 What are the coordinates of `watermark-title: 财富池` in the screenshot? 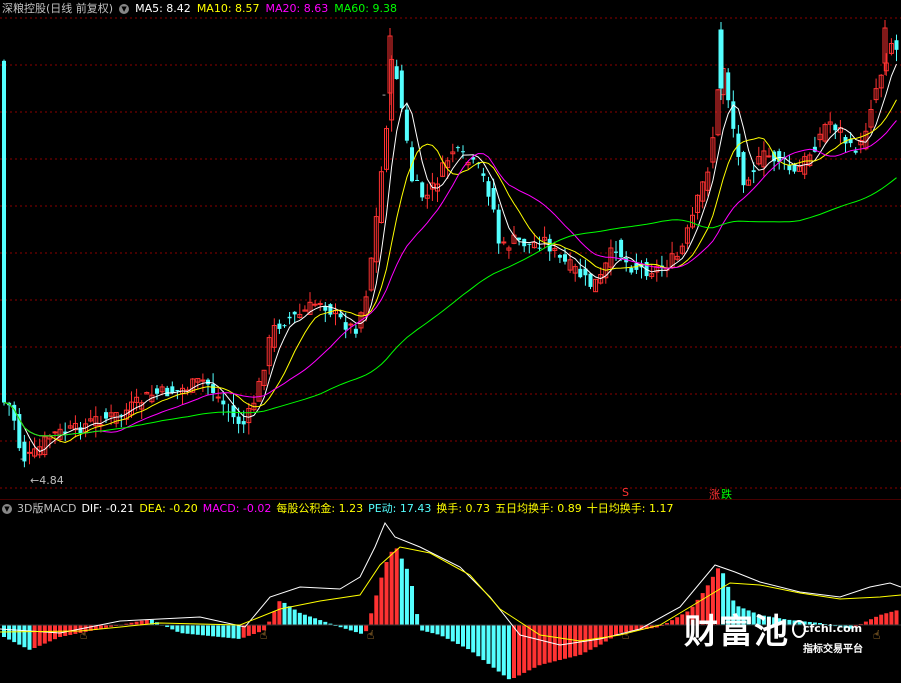 It's located at (736, 632).